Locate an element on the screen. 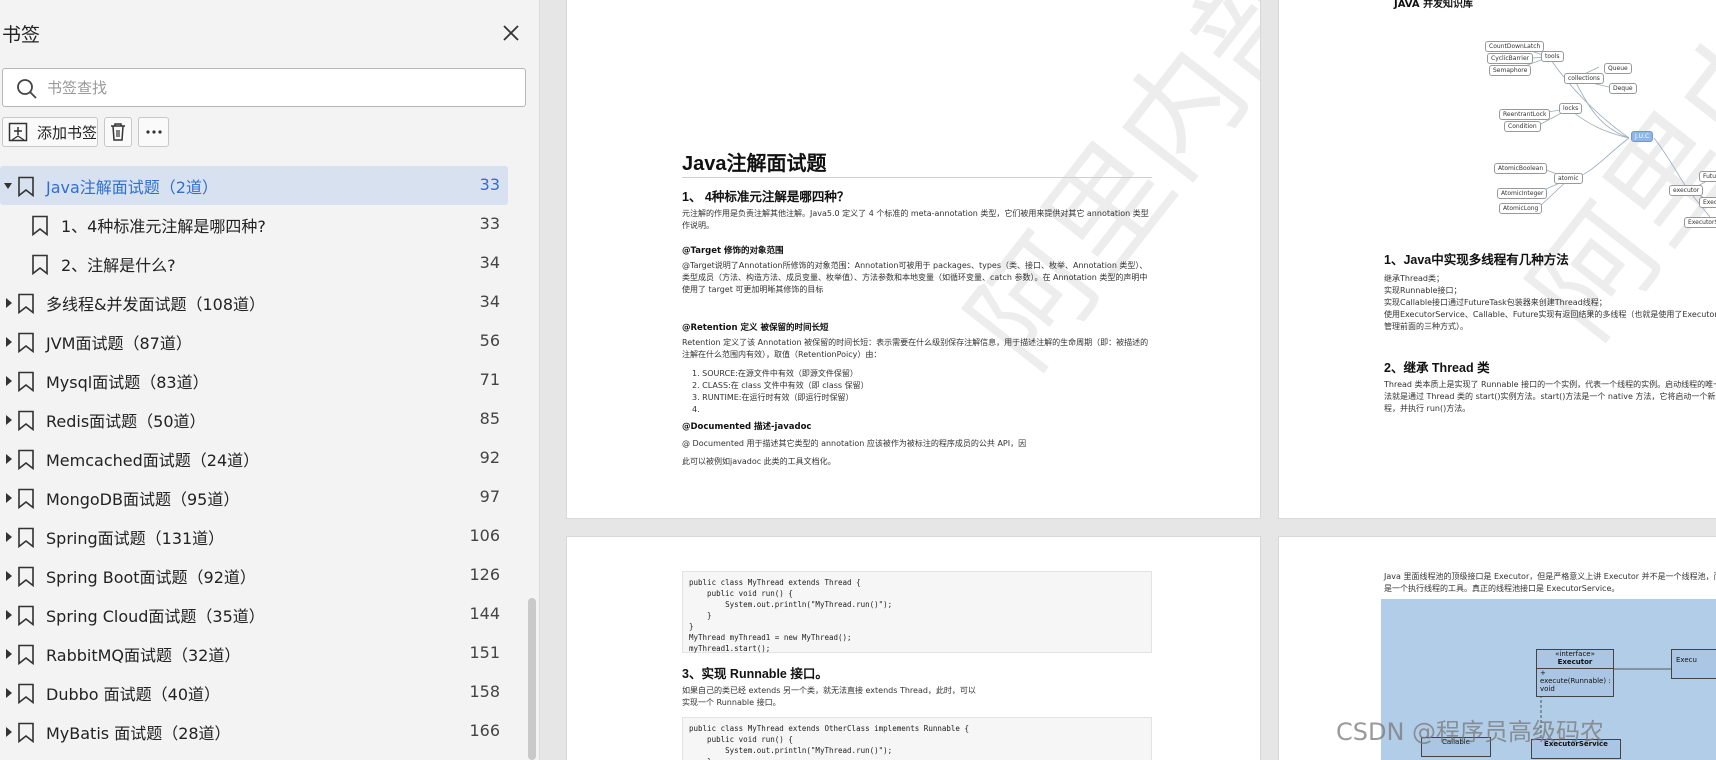 The width and height of the screenshot is (1716, 760). delete-bookmark-button is located at coordinates (118, 132).